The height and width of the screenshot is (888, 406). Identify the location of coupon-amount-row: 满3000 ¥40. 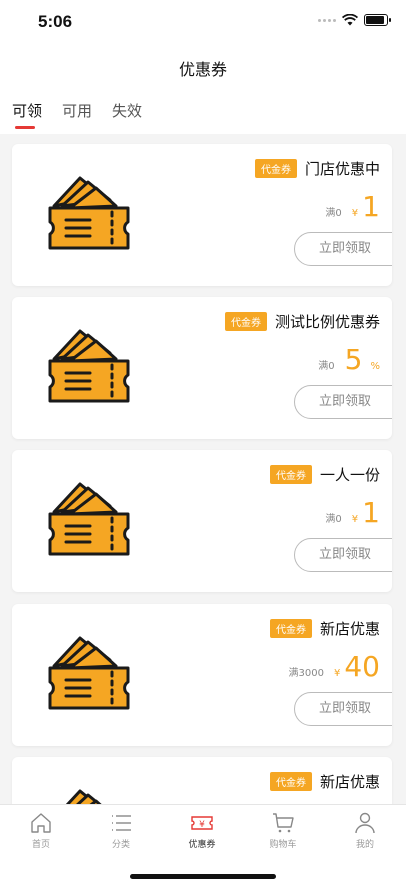
(334, 666).